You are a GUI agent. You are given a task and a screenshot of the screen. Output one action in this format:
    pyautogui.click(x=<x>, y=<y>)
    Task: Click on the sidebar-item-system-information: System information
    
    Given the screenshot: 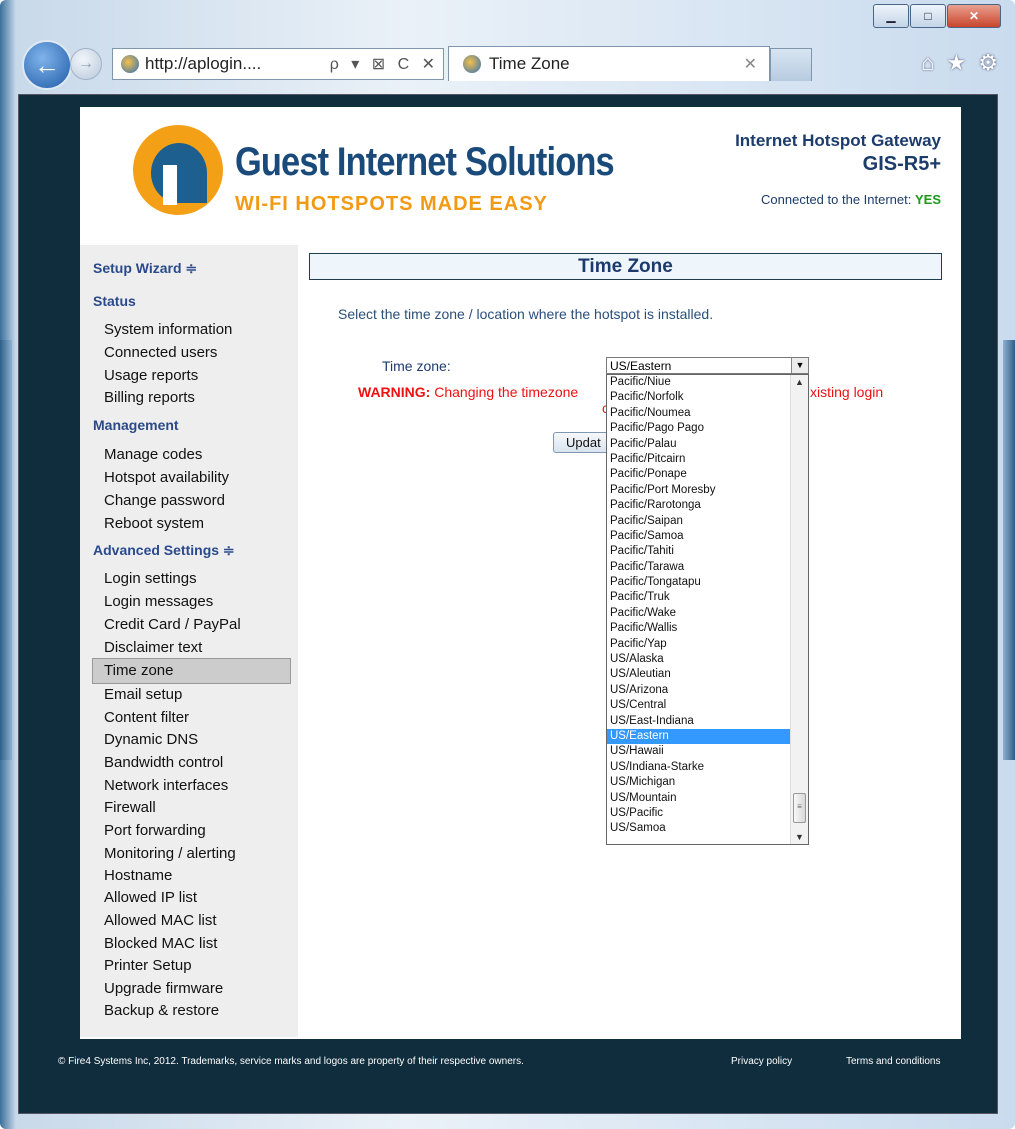 What is the action you would take?
    pyautogui.click(x=168, y=329)
    